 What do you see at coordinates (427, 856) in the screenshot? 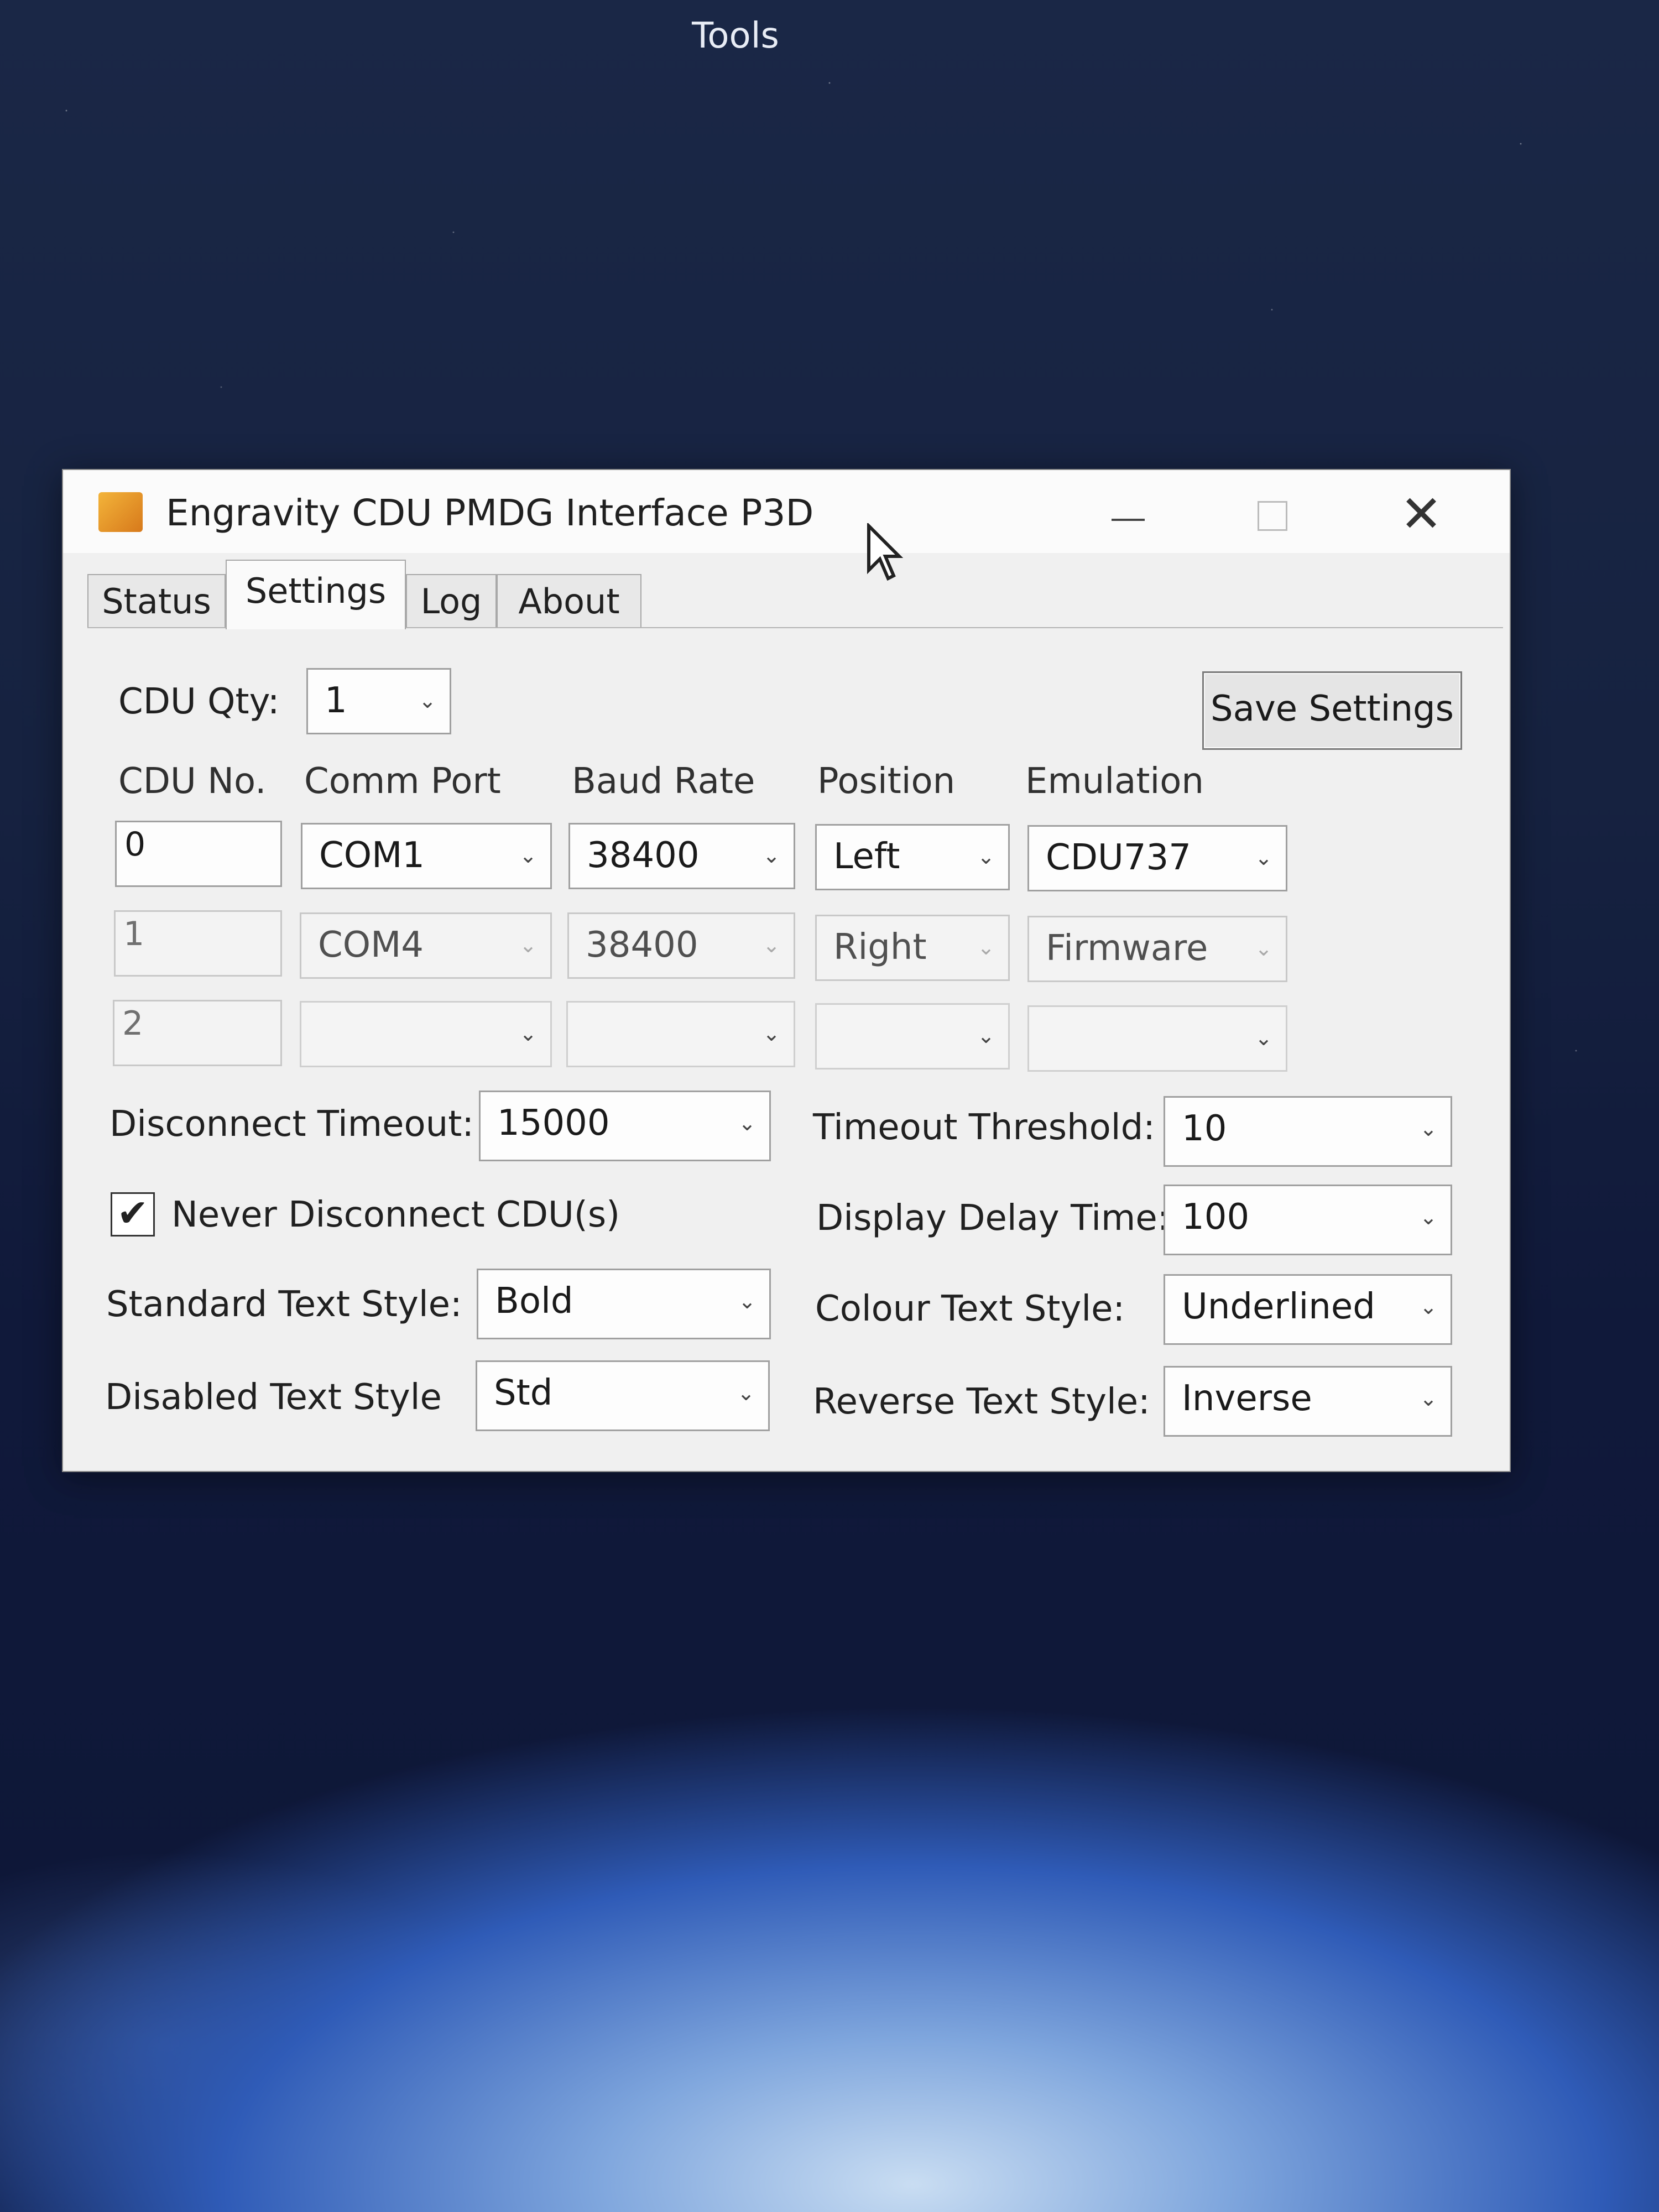
I see `comm-port-select: COM1 ⌄` at bounding box center [427, 856].